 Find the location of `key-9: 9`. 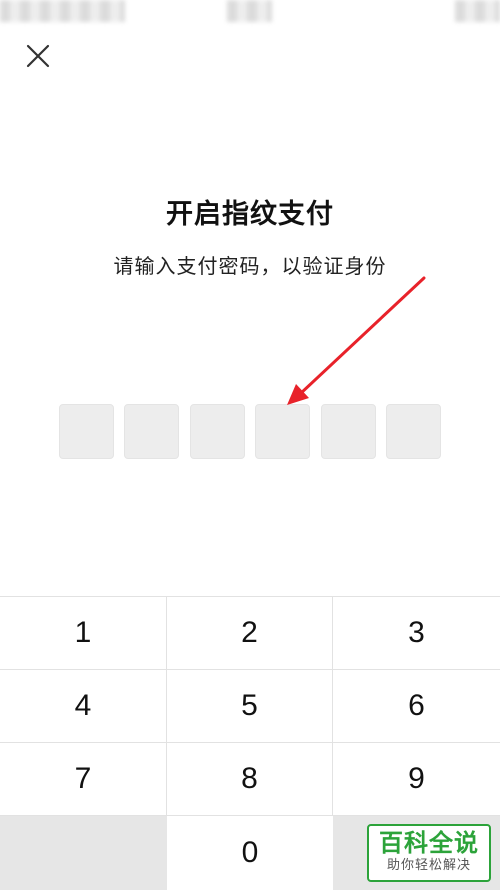

key-9: 9 is located at coordinates (416, 779).